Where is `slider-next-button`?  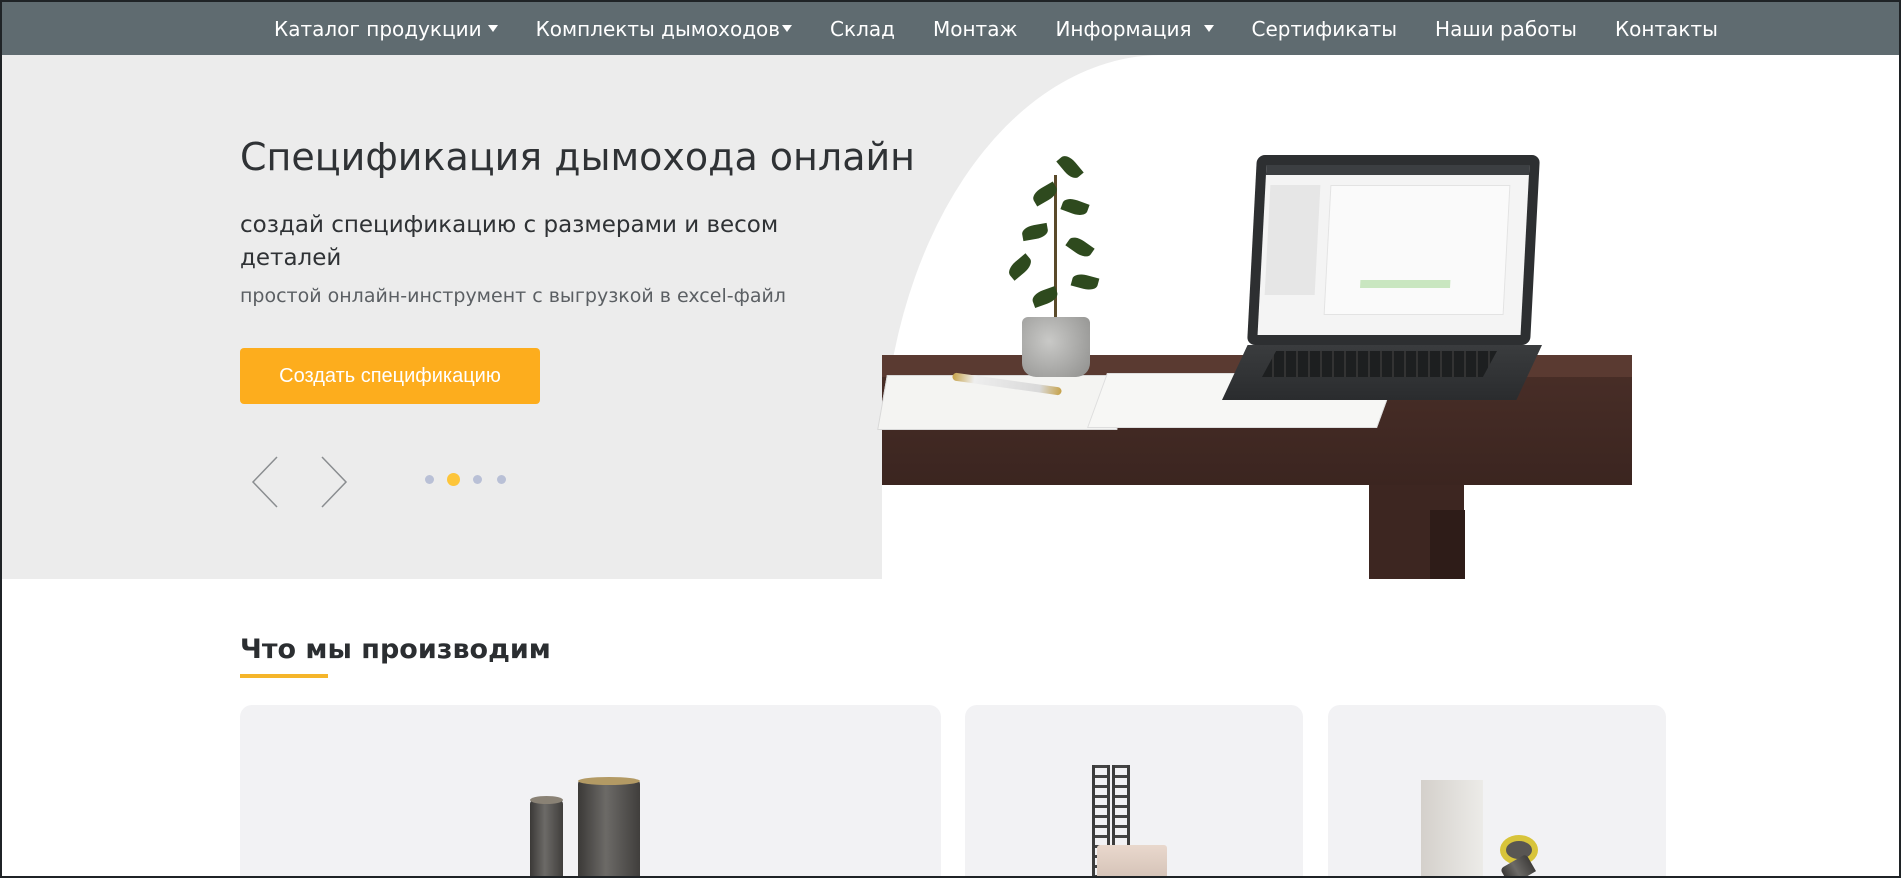 slider-next-button is located at coordinates (332, 482).